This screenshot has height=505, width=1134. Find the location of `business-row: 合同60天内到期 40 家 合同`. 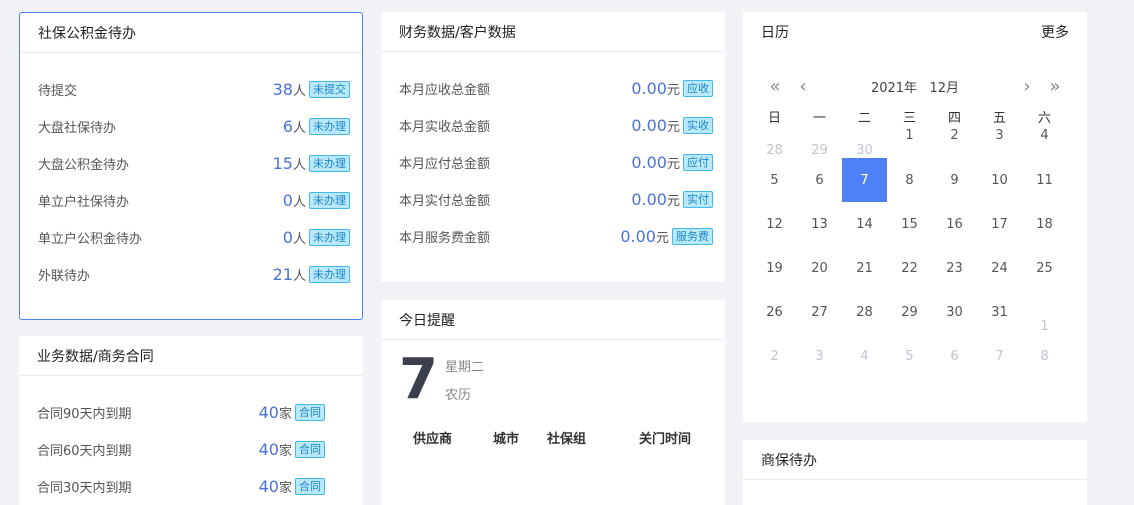

business-row: 合同60天内到期 40 家 合同 is located at coordinates (181, 449).